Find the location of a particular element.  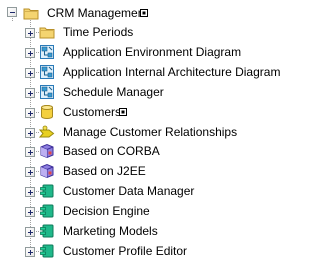

root-collapse-toggle is located at coordinates (12, 12).